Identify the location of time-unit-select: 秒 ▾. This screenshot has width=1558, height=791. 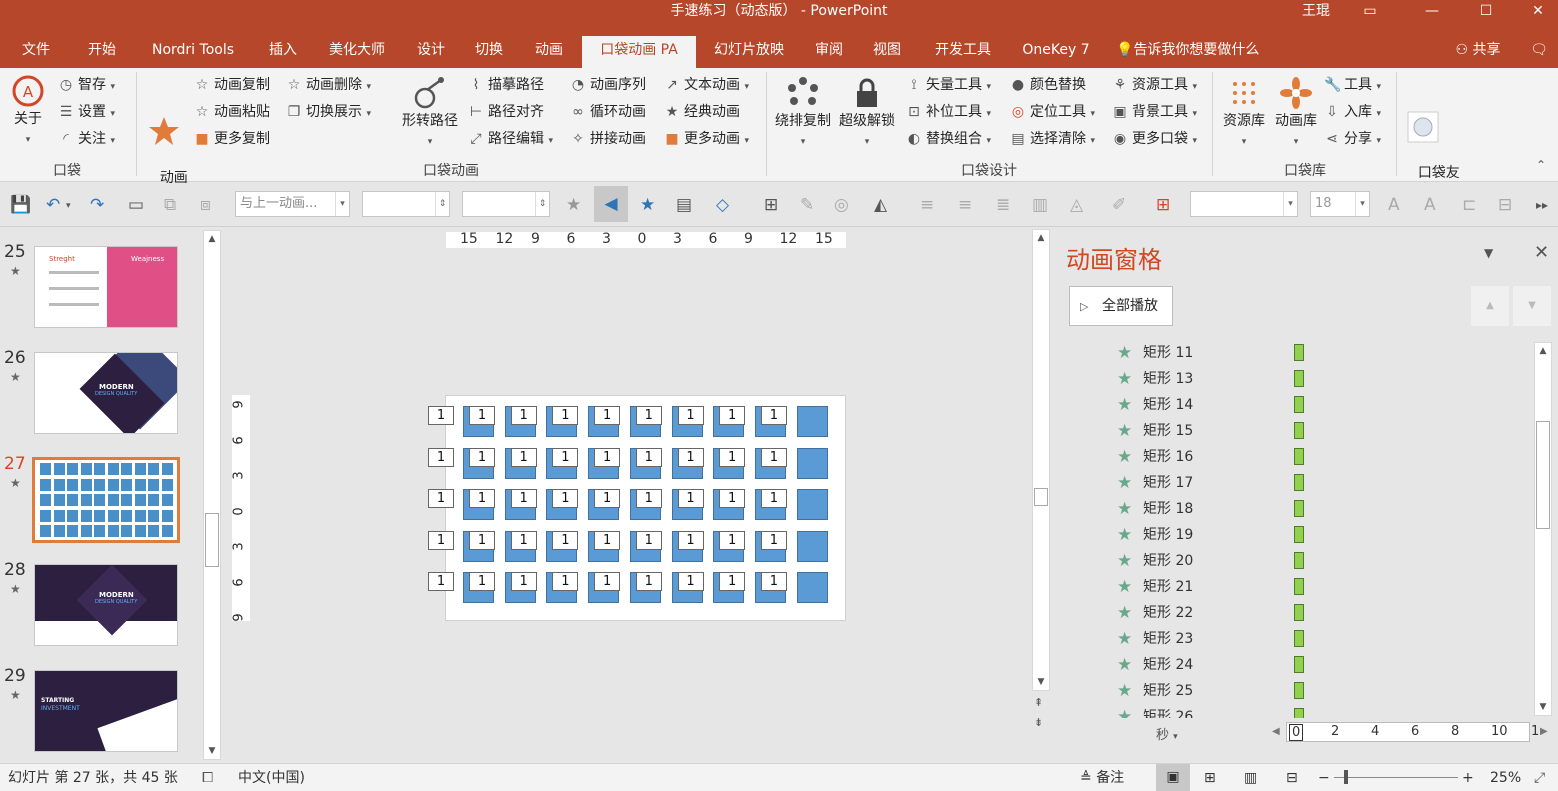
(1167, 733).